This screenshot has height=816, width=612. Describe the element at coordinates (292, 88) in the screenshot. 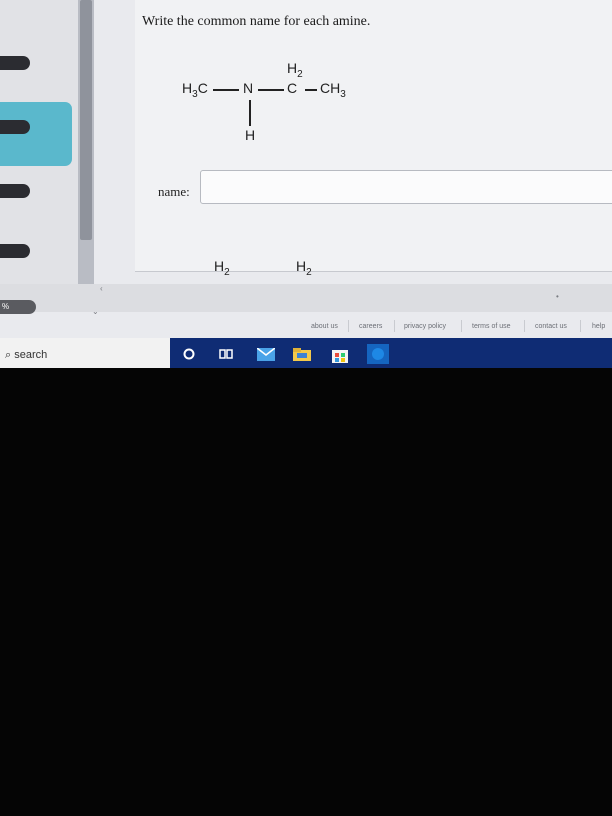

I see `carbon-atom: C` at that location.